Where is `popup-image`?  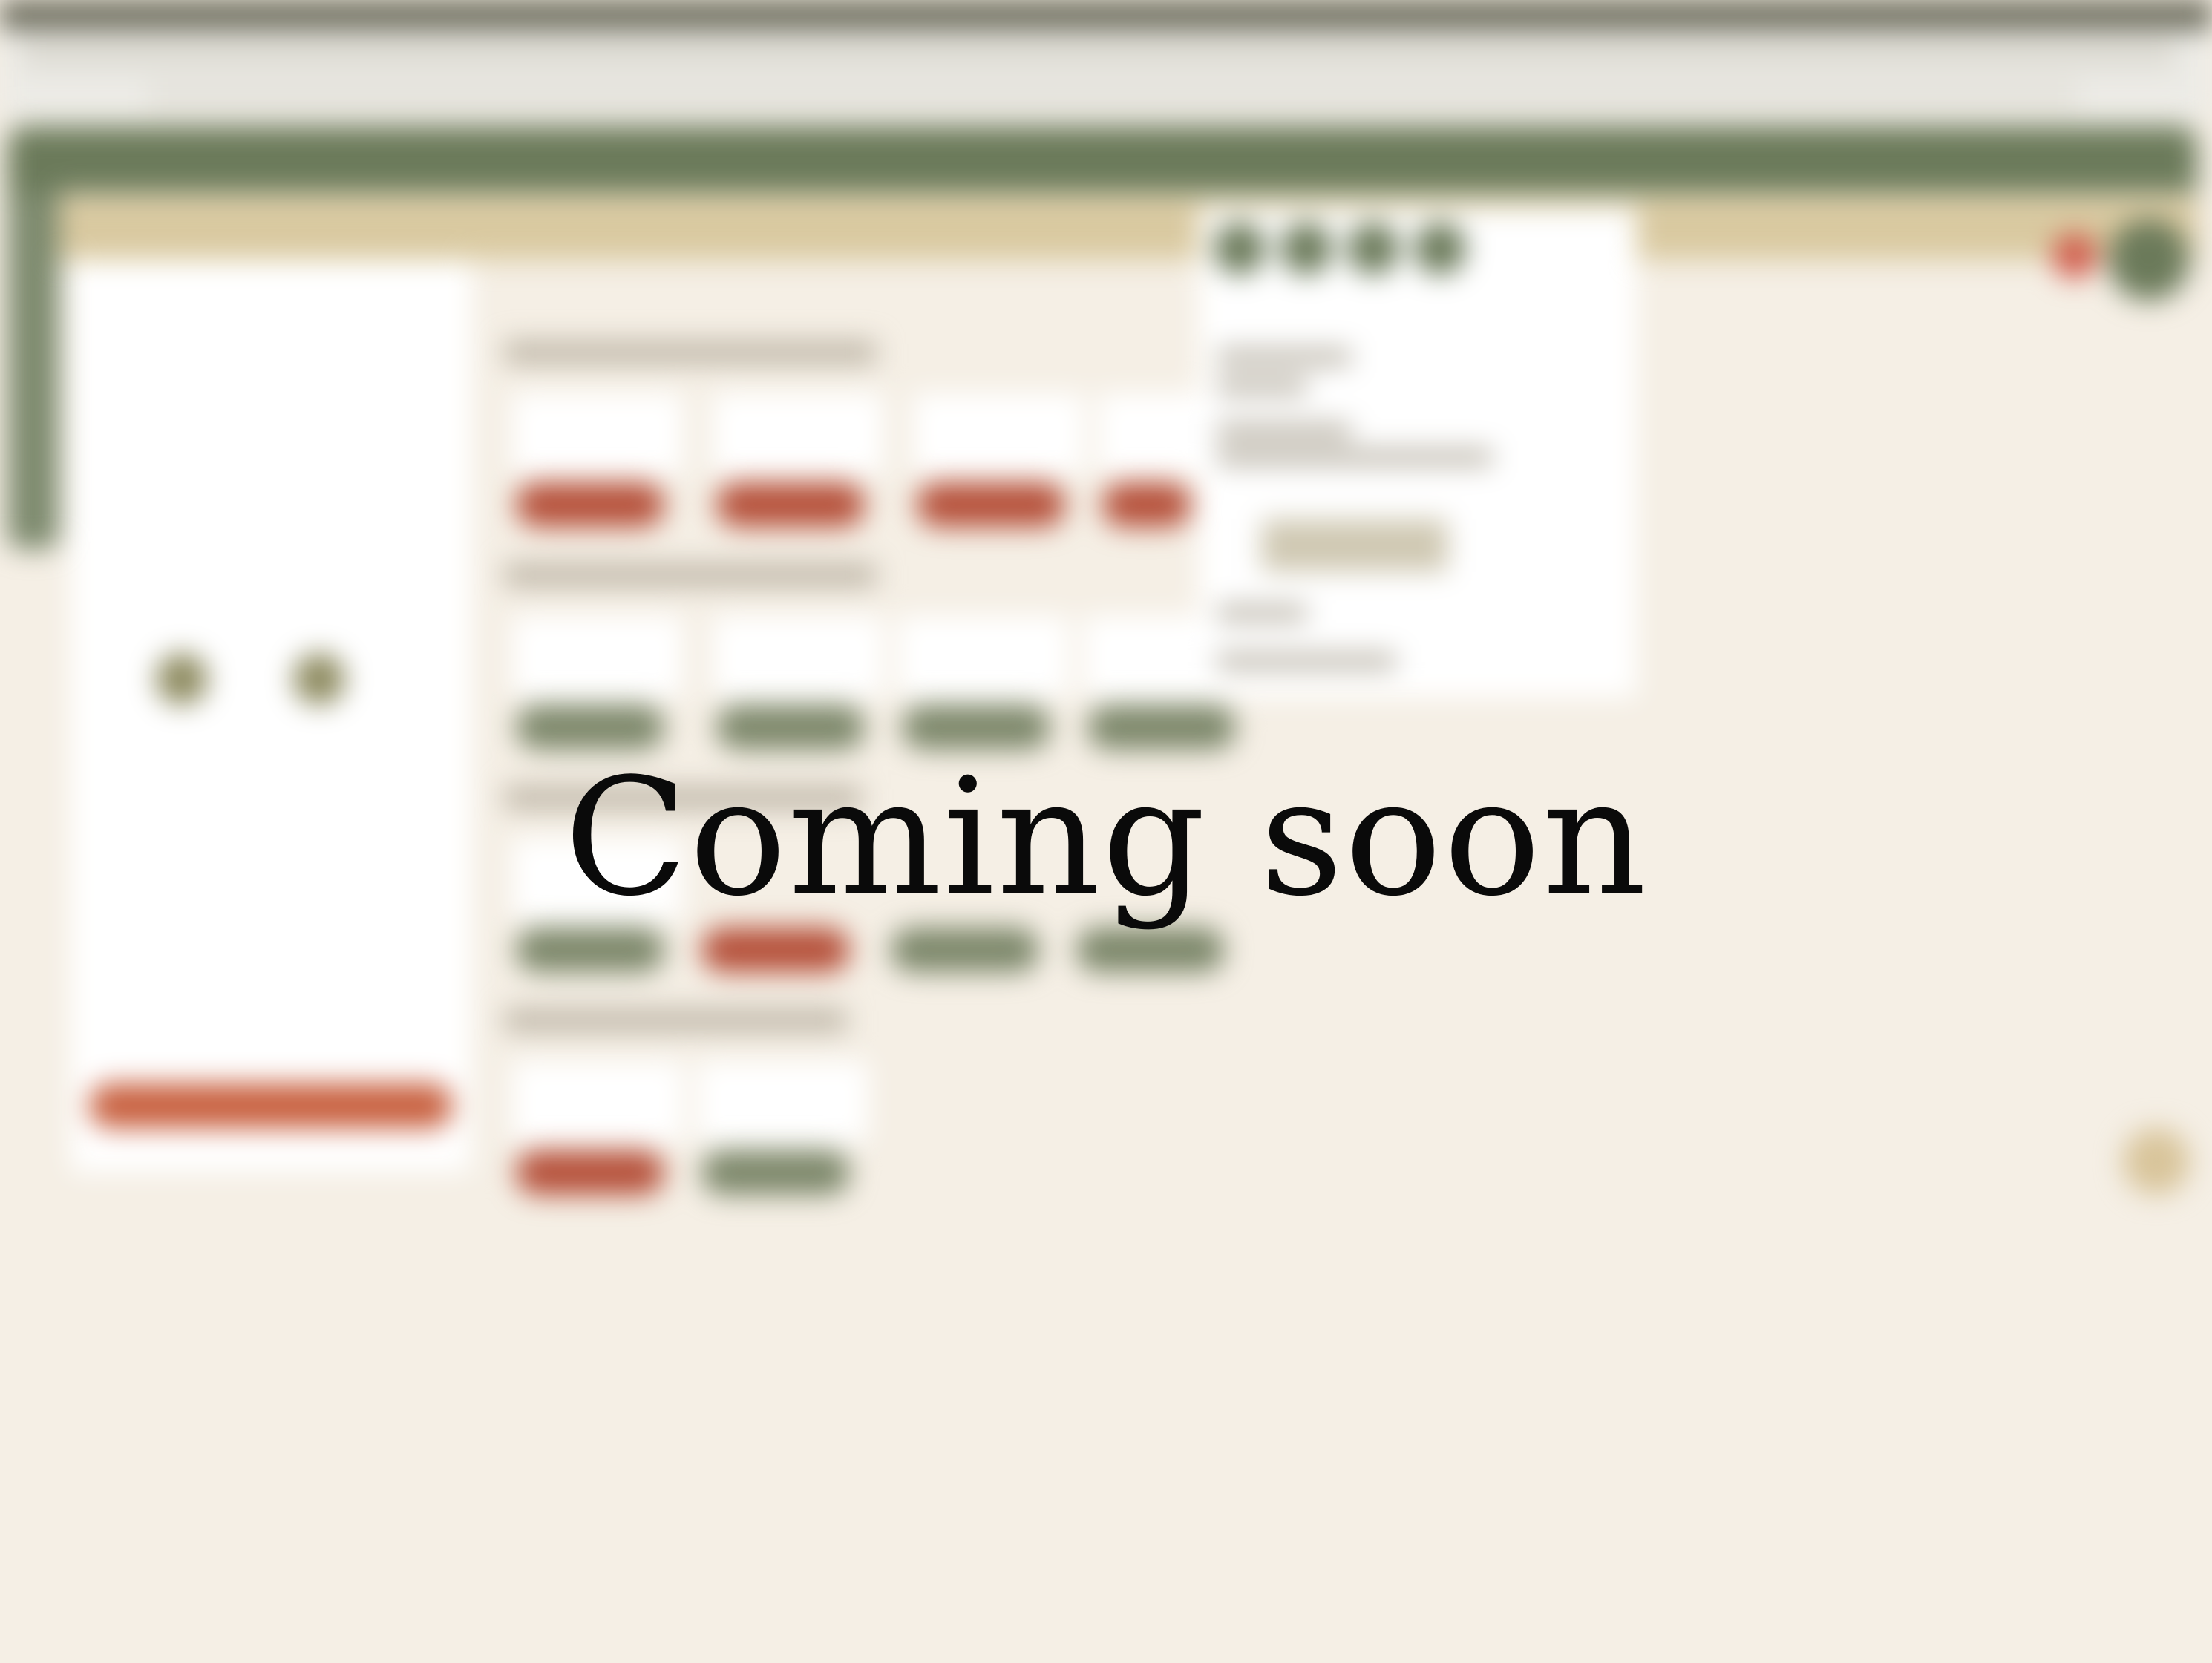 popup-image is located at coordinates (1354, 545).